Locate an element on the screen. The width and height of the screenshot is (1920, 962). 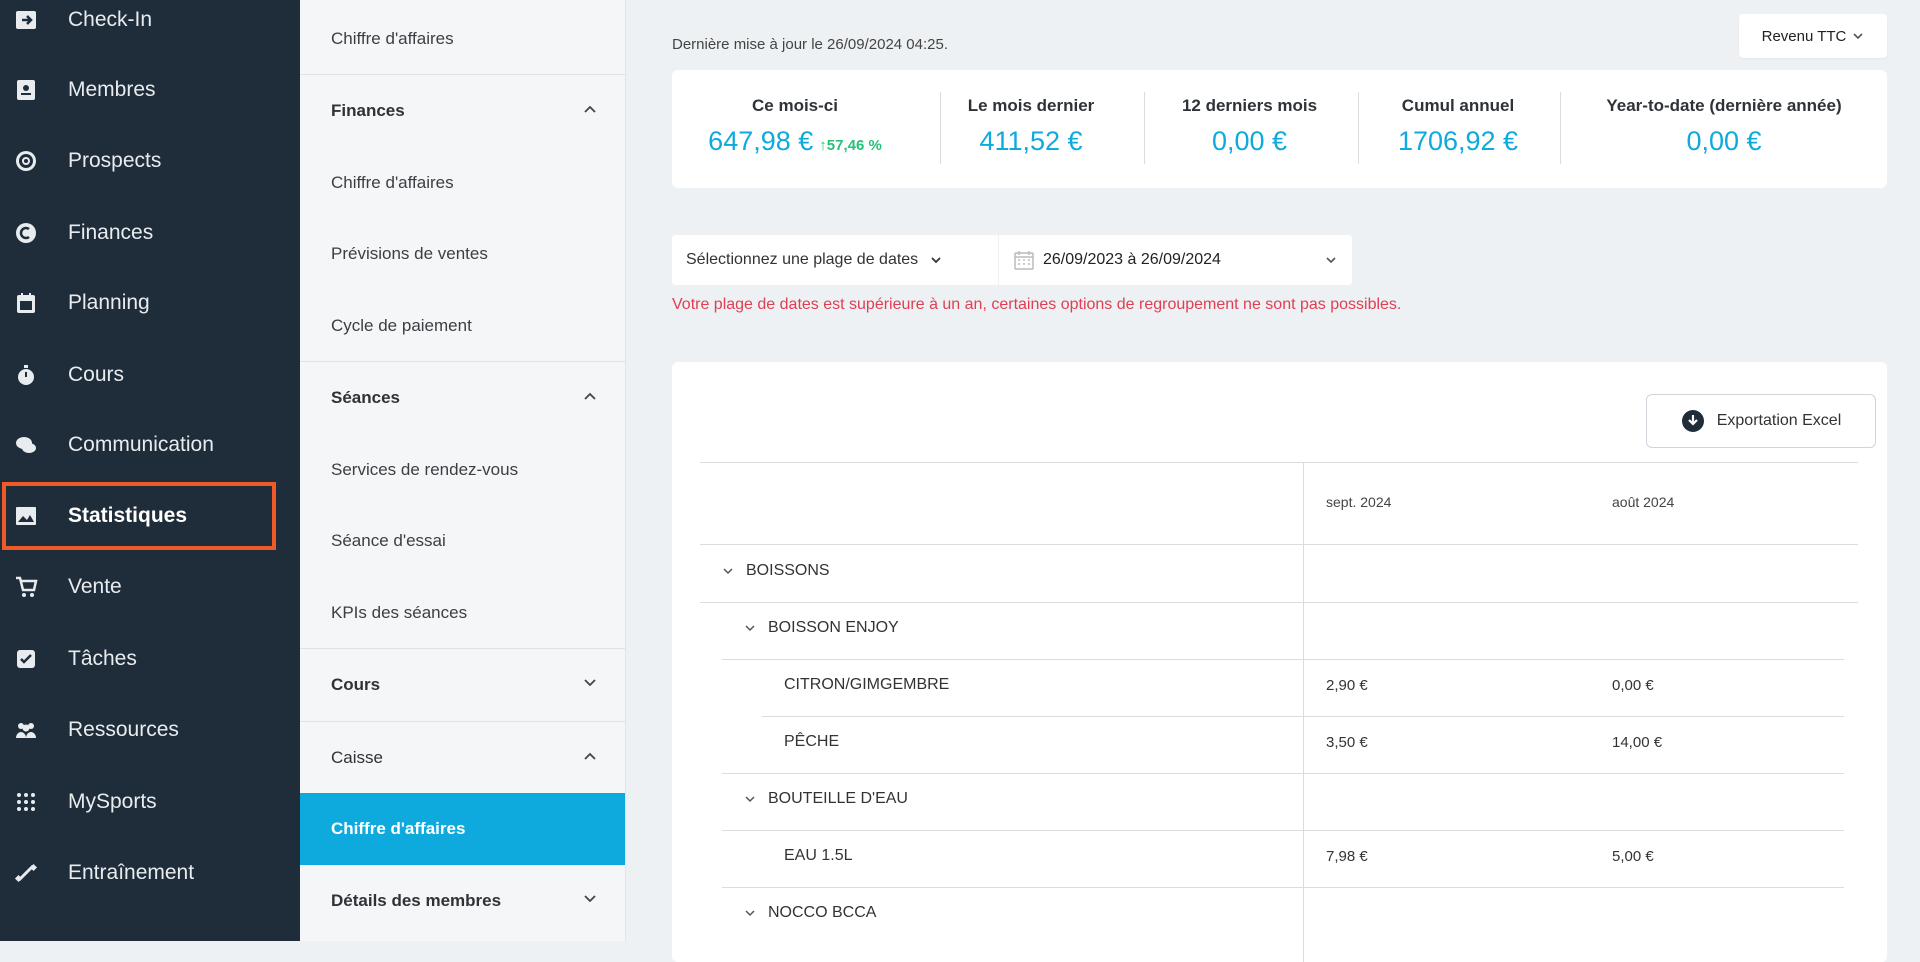
subnav-item-cycle-paiement: Cycle de paiement is located at coordinates (462, 326).